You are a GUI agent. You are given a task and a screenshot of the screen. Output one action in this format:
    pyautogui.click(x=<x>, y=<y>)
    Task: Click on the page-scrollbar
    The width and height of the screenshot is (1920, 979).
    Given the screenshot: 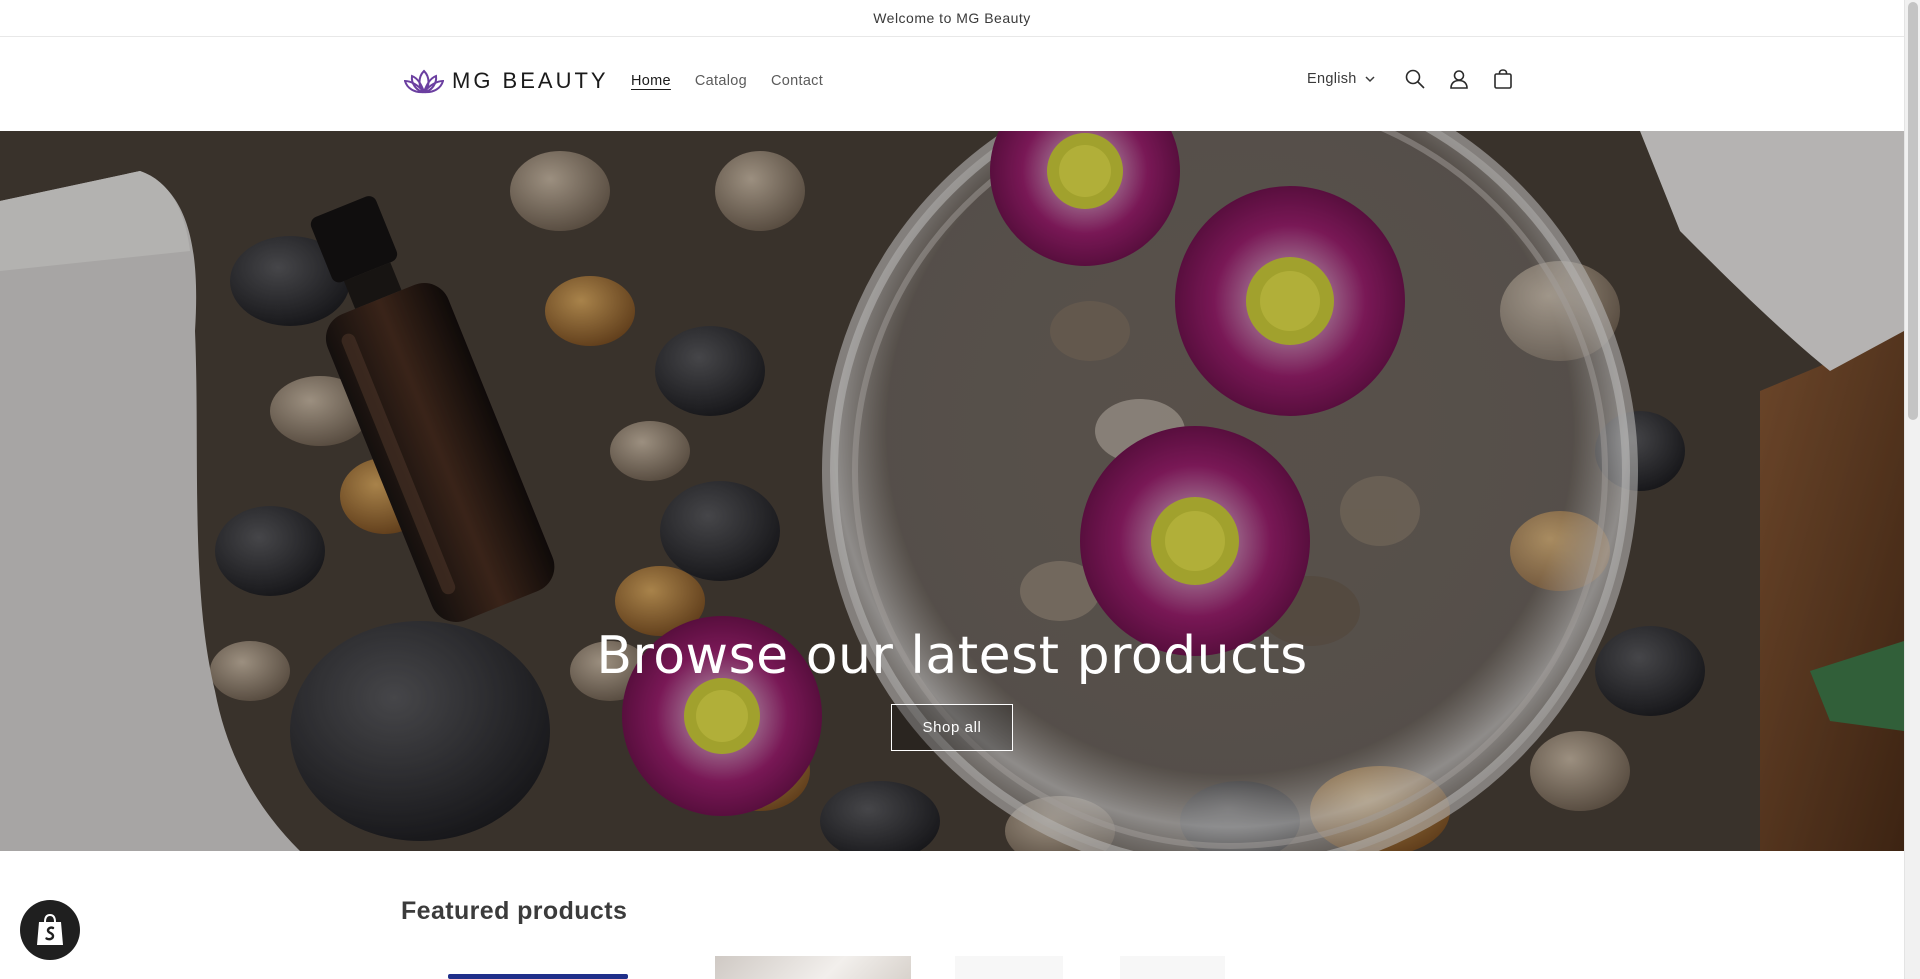 What is the action you would take?
    pyautogui.click(x=1912, y=489)
    